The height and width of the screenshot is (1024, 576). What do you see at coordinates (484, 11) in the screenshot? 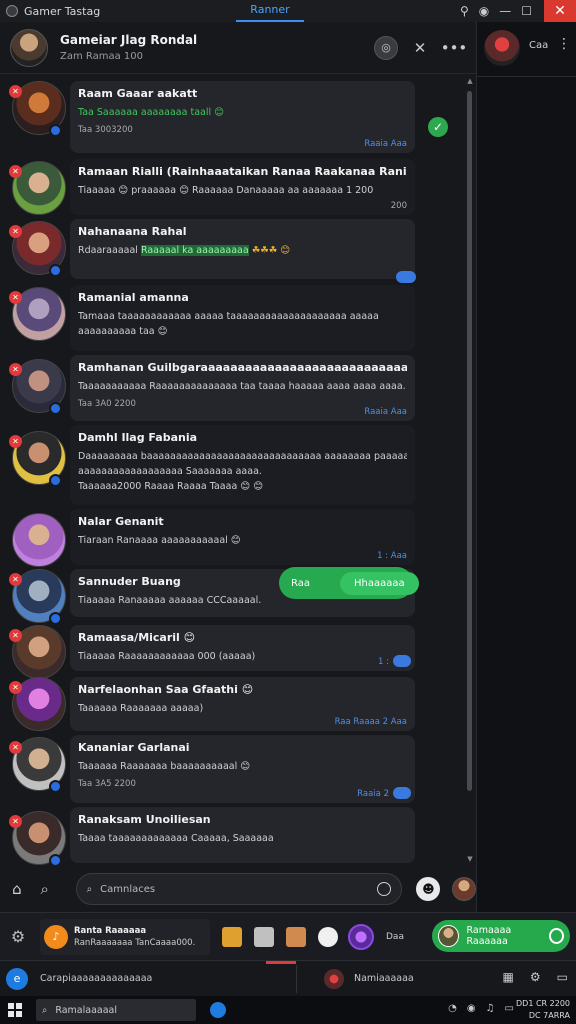
I see `globe-icon: ◉` at bounding box center [484, 11].